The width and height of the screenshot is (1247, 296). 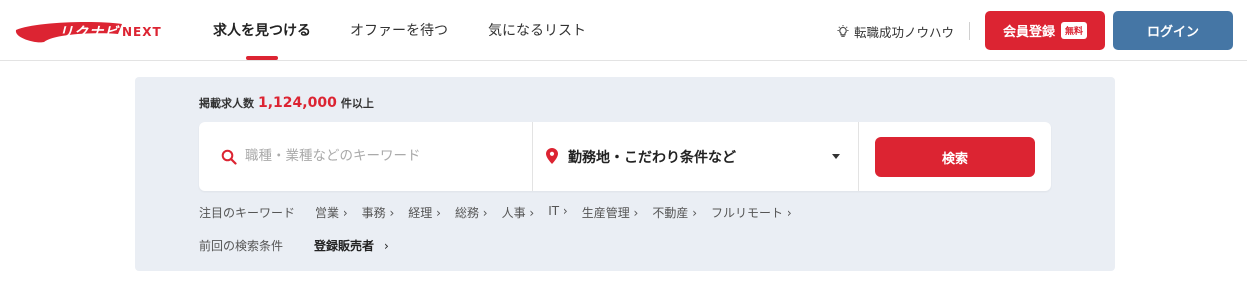 What do you see at coordinates (1028, 32) in the screenshot?
I see `register-label: 会員登録` at bounding box center [1028, 32].